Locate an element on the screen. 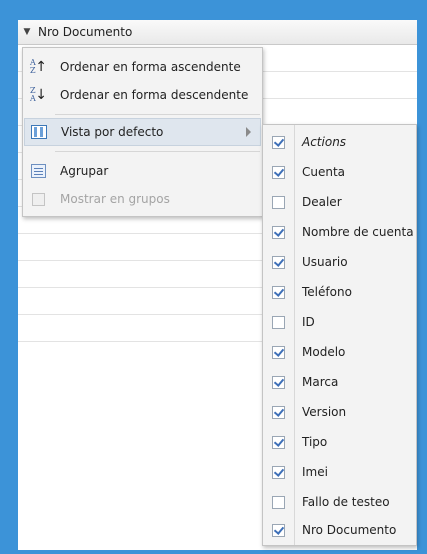 Image resolution: width=427 pixels, height=554 pixels. column-toggle-nro-documento: Nro Documento is located at coordinates (339, 530).